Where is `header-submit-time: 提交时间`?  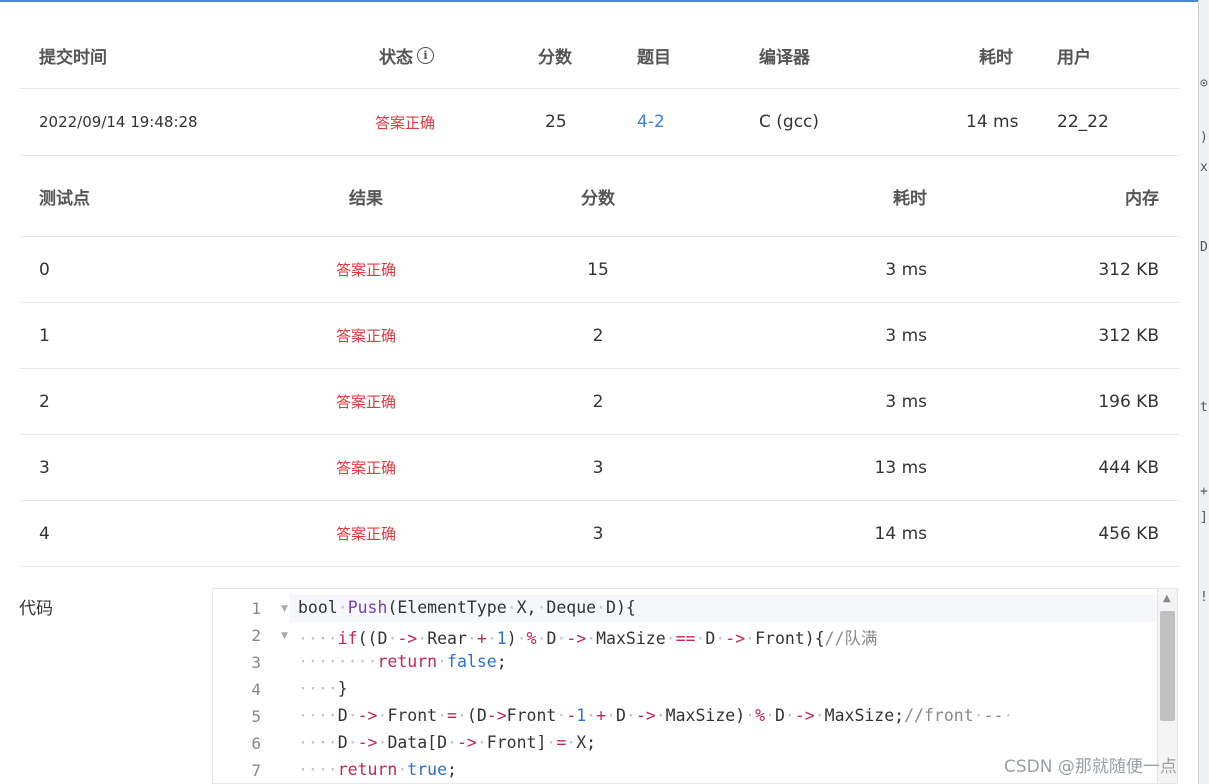
header-submit-time: 提交时间 is located at coordinates (73, 57).